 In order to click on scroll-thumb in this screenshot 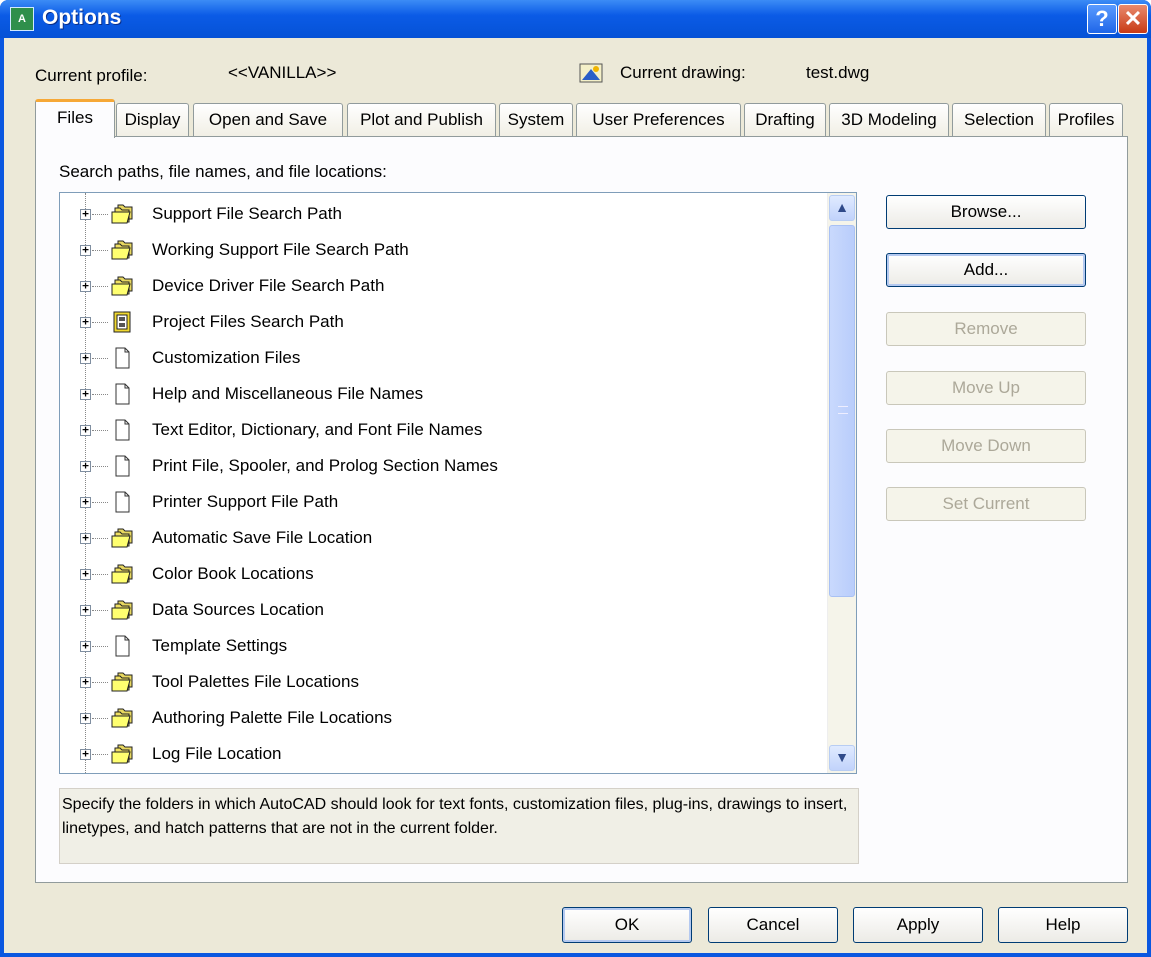, I will do `click(842, 411)`.